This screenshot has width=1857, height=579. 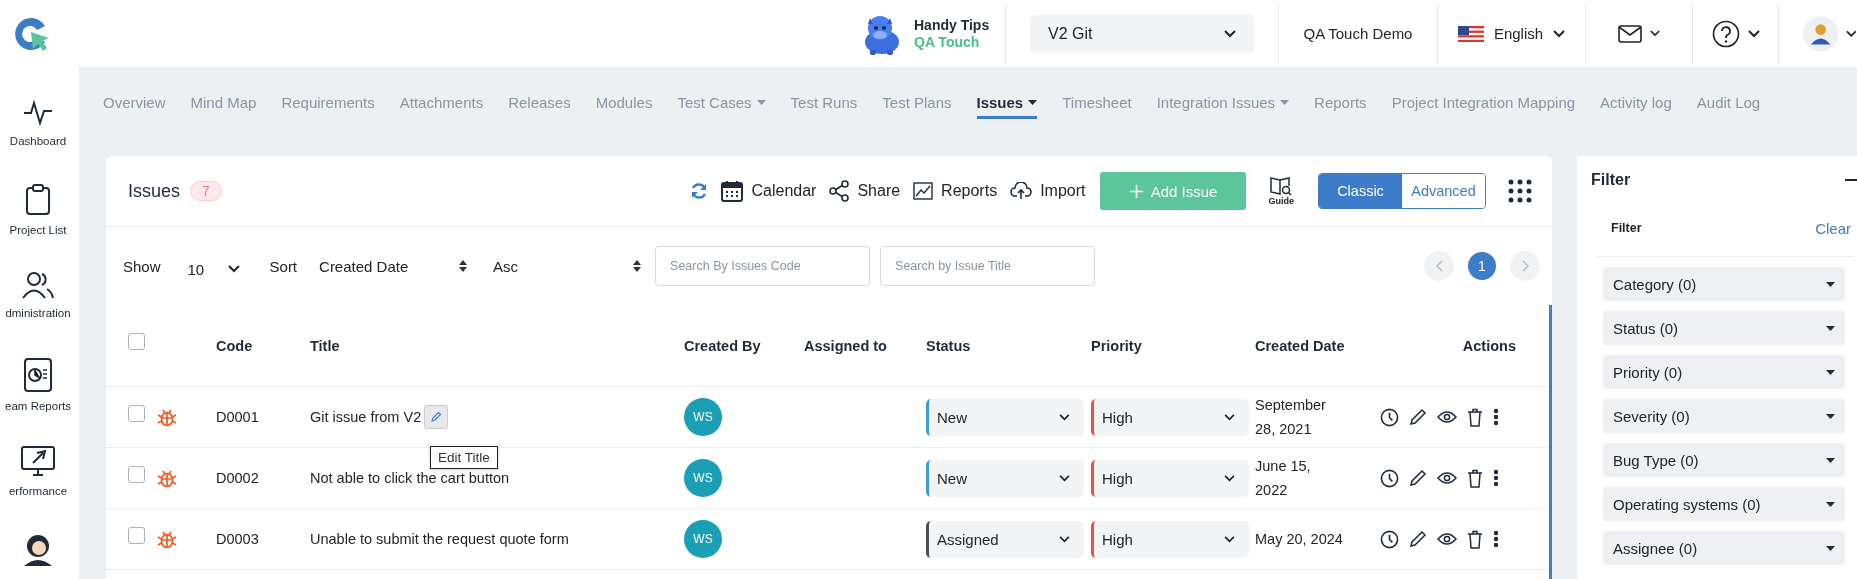 I want to click on filter-dropdown: Severity (0), so click(x=1724, y=416).